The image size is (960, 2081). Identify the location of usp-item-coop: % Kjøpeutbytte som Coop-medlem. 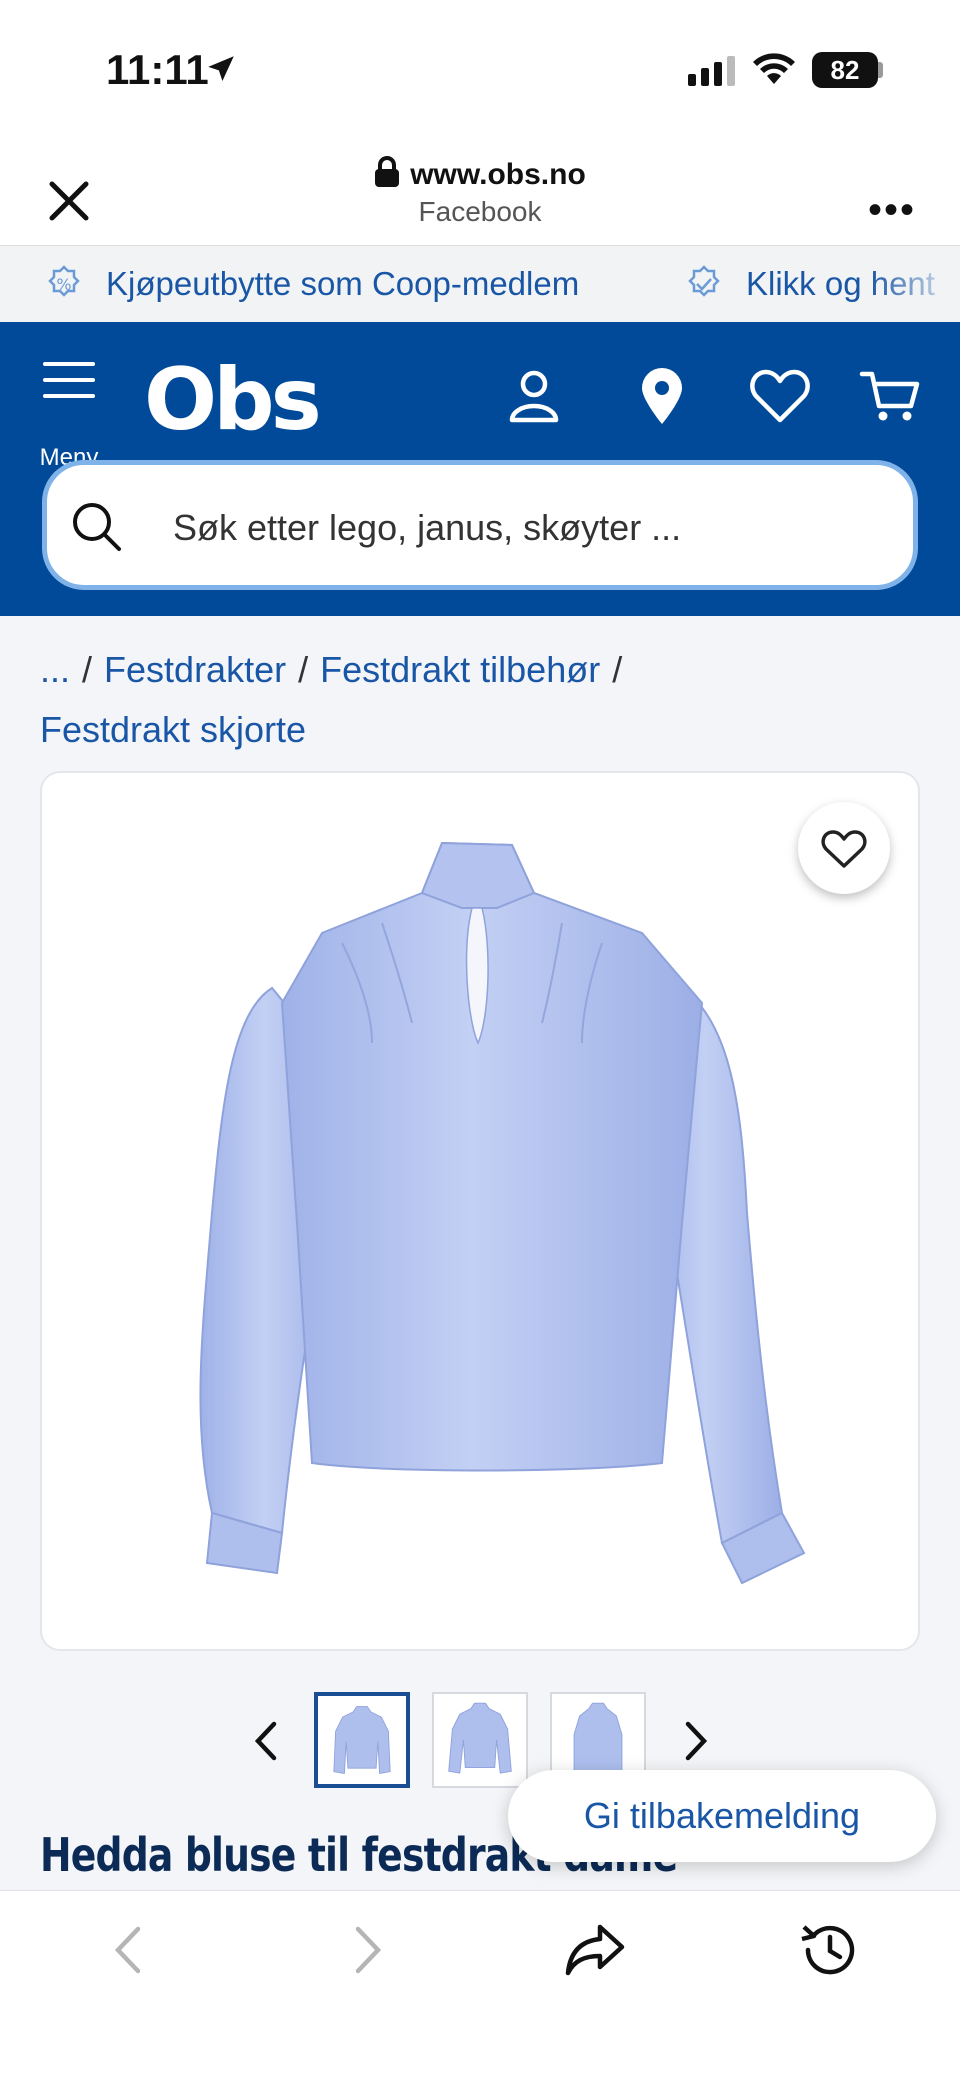
(311, 284).